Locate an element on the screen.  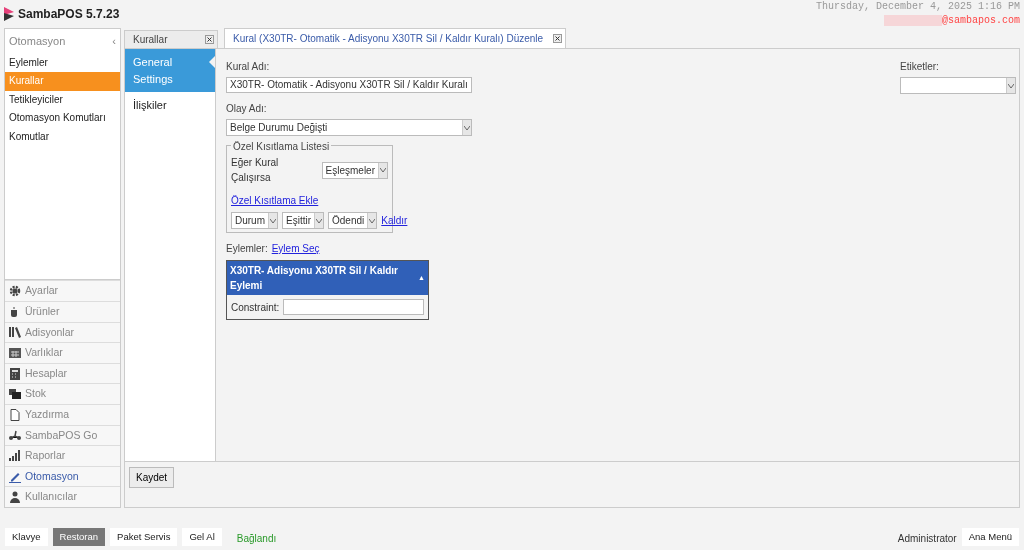
sidebar-item: Otomasyon Komutları is located at coordinates (62, 118).